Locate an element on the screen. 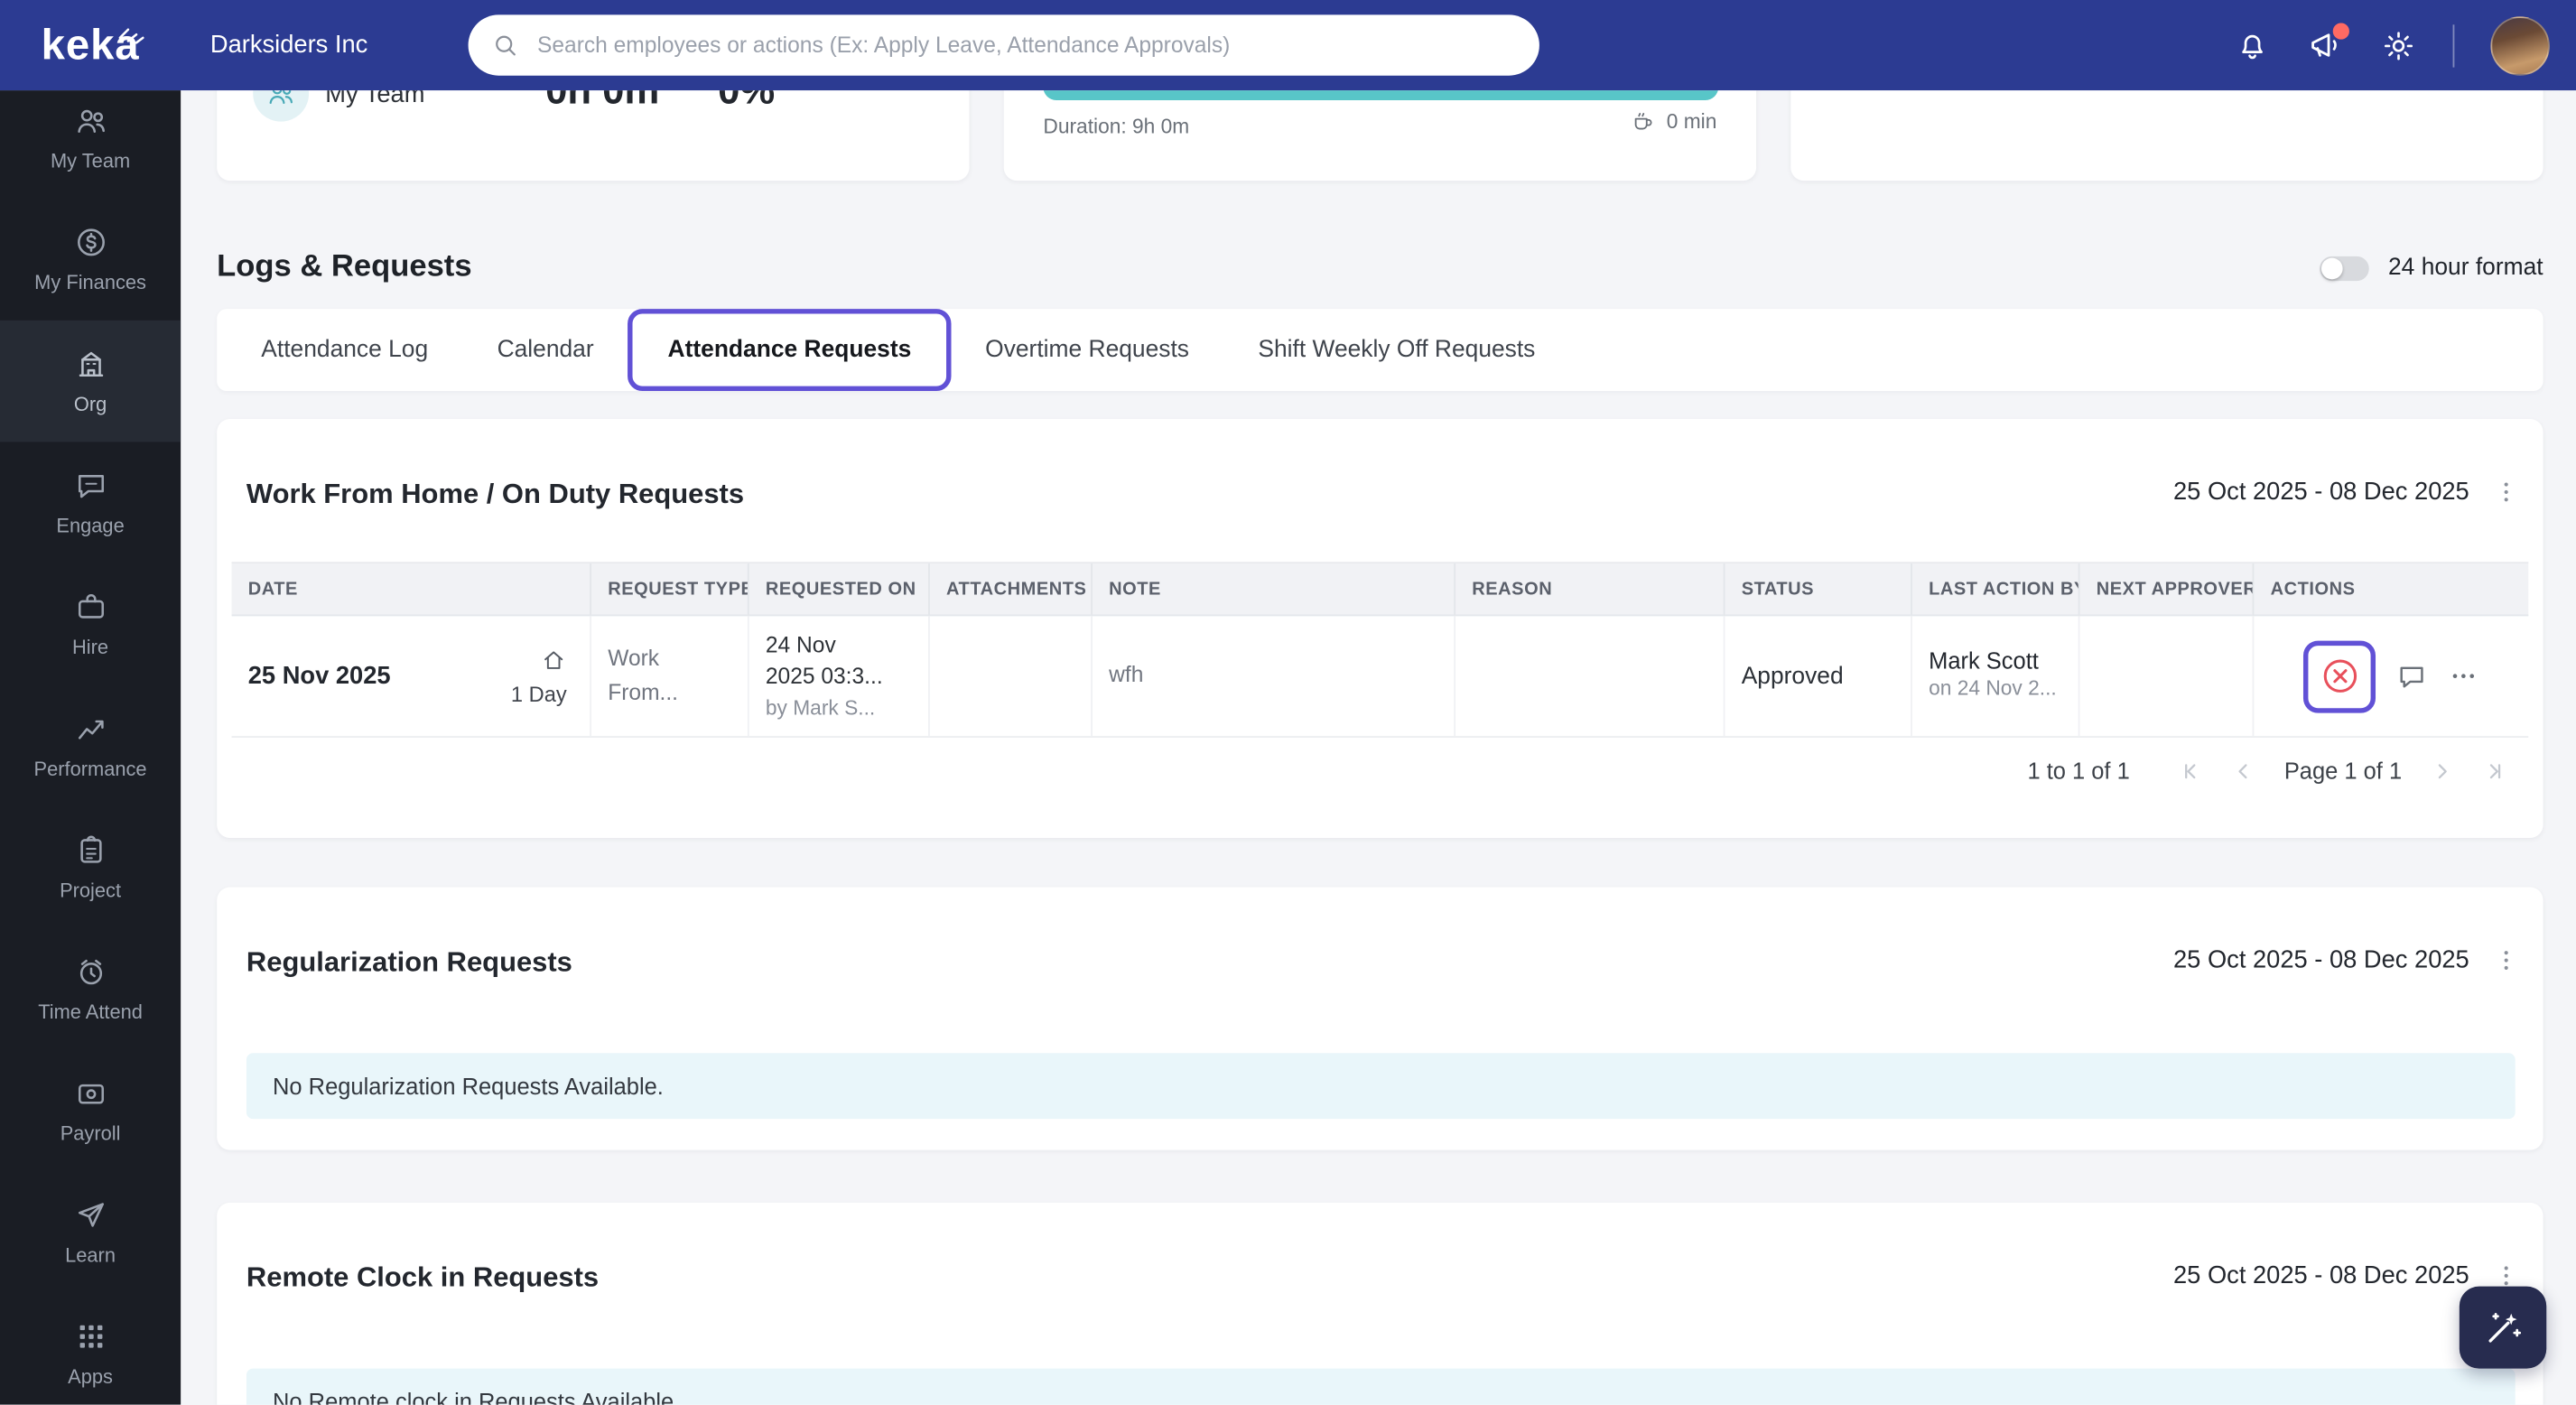  magic-wand-icon is located at coordinates (2502, 1328).